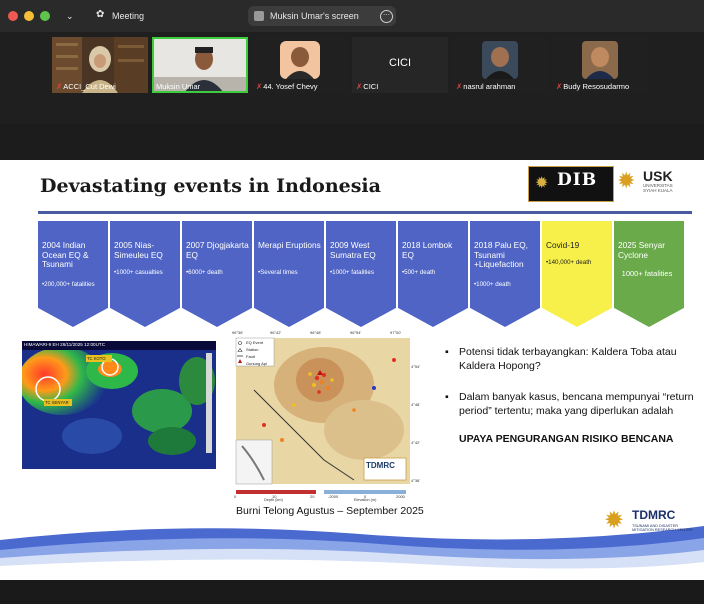 This screenshot has height=604, width=704. I want to click on satellite-header: HIMAWARI-9 EH 26/11/2025 12:00UTC, so click(65, 344).